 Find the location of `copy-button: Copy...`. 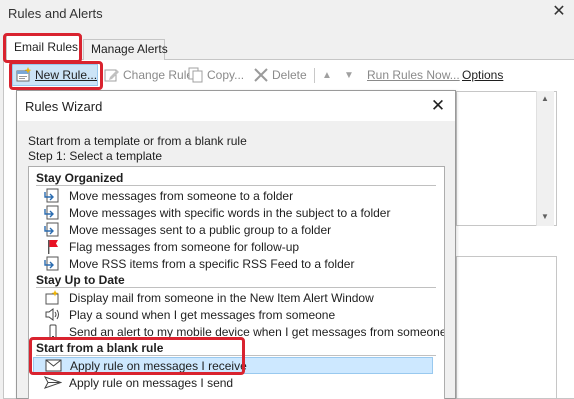

copy-button: Copy... is located at coordinates (216, 75).